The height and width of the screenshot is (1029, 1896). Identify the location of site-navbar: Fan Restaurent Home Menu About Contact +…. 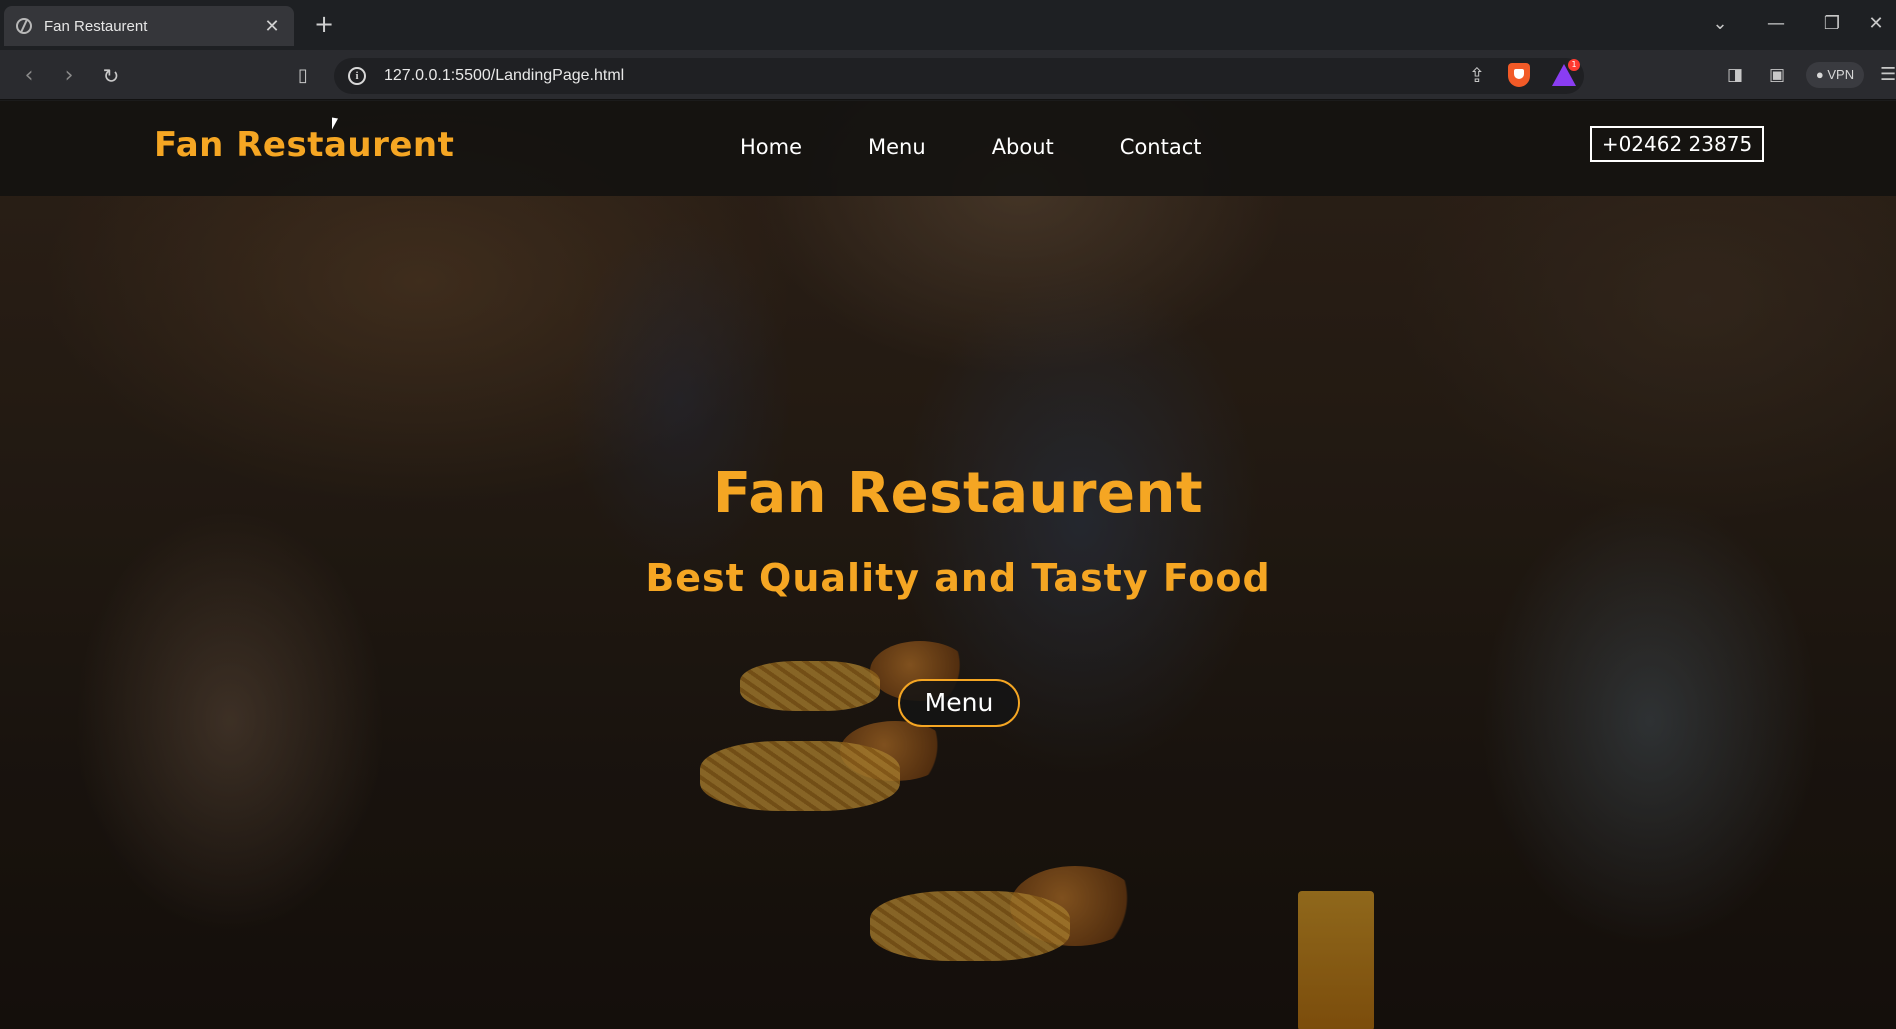
(948, 148).